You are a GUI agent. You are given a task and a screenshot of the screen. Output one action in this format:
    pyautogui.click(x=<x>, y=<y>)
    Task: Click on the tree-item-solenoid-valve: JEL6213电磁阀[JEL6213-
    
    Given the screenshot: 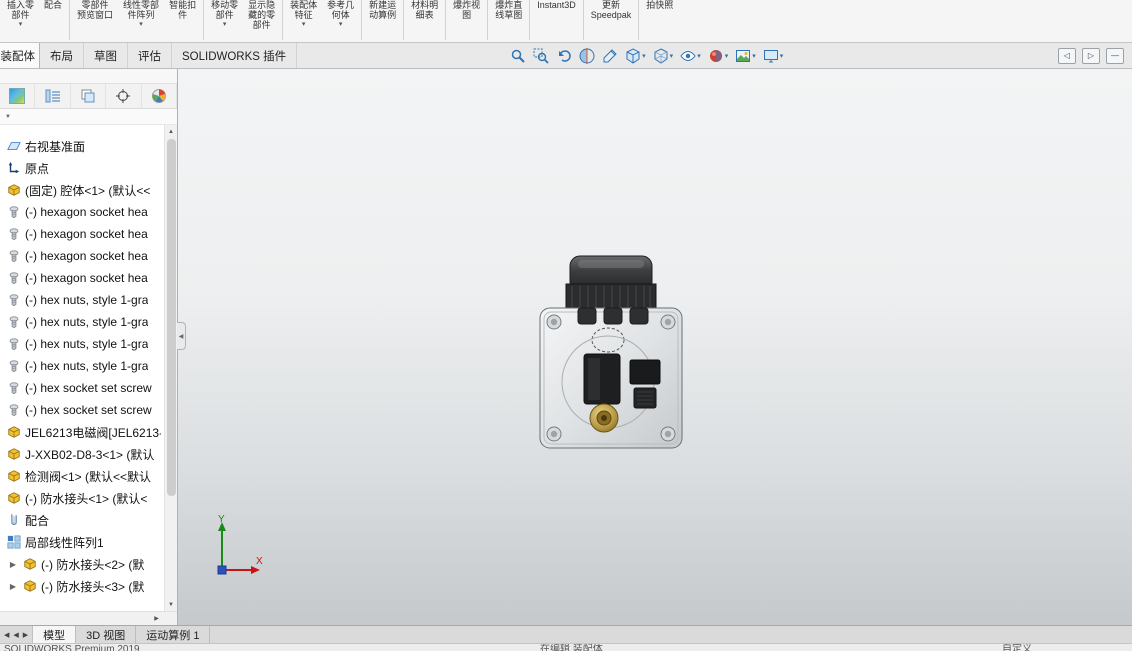 What is the action you would take?
    pyautogui.click(x=83, y=432)
    